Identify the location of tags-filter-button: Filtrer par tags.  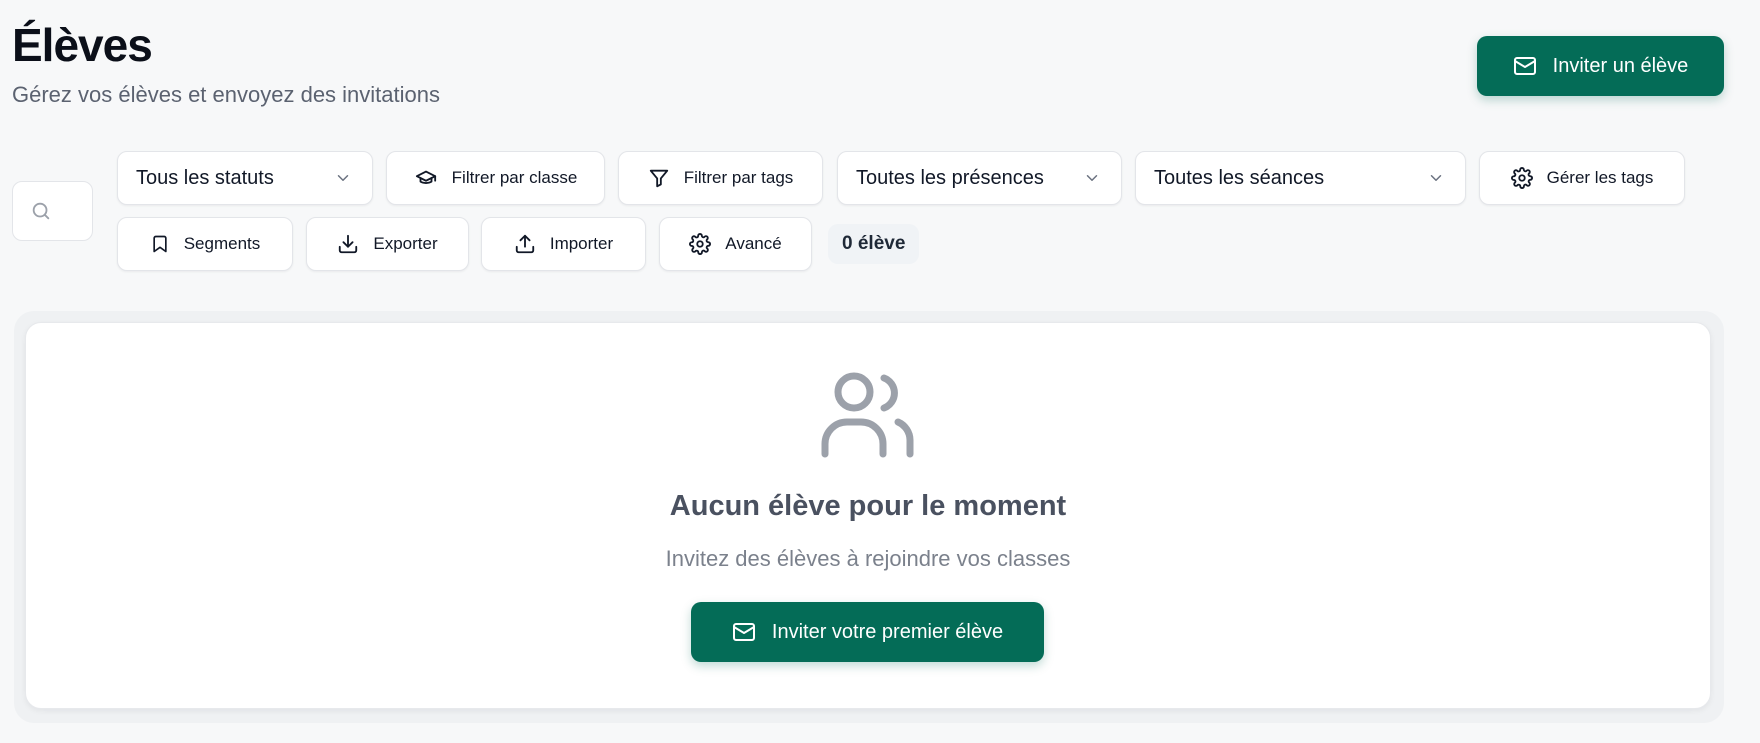
(720, 178).